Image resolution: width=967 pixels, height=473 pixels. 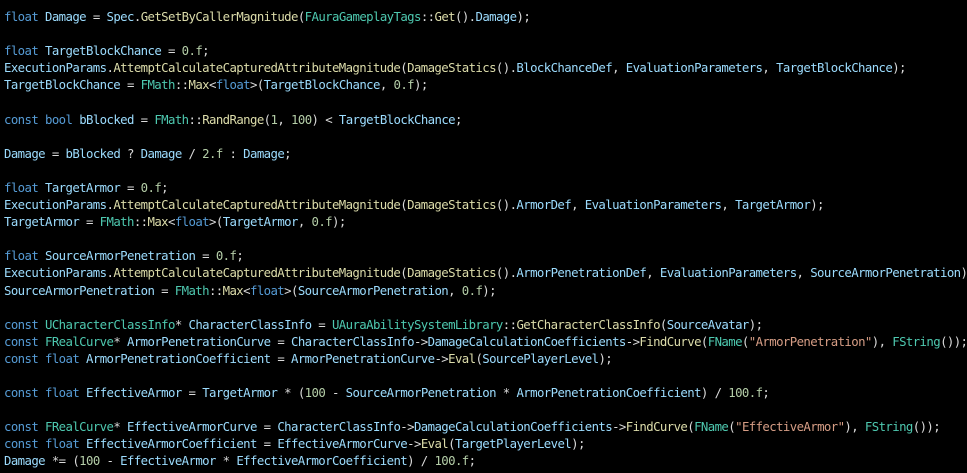 I want to click on identifier-token: bBlocked, so click(x=93, y=153).